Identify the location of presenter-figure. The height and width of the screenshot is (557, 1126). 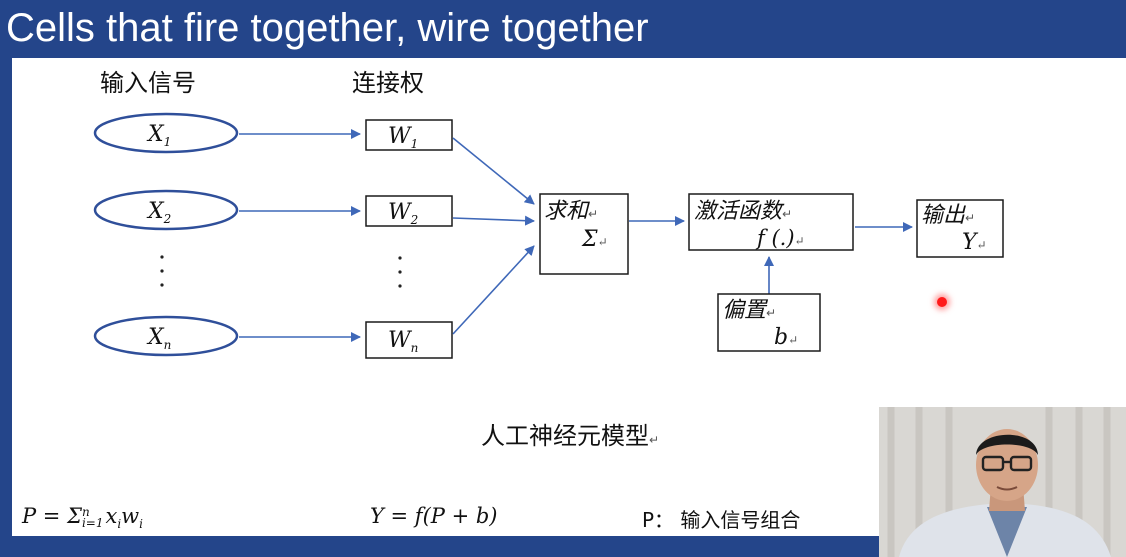
(1002, 482).